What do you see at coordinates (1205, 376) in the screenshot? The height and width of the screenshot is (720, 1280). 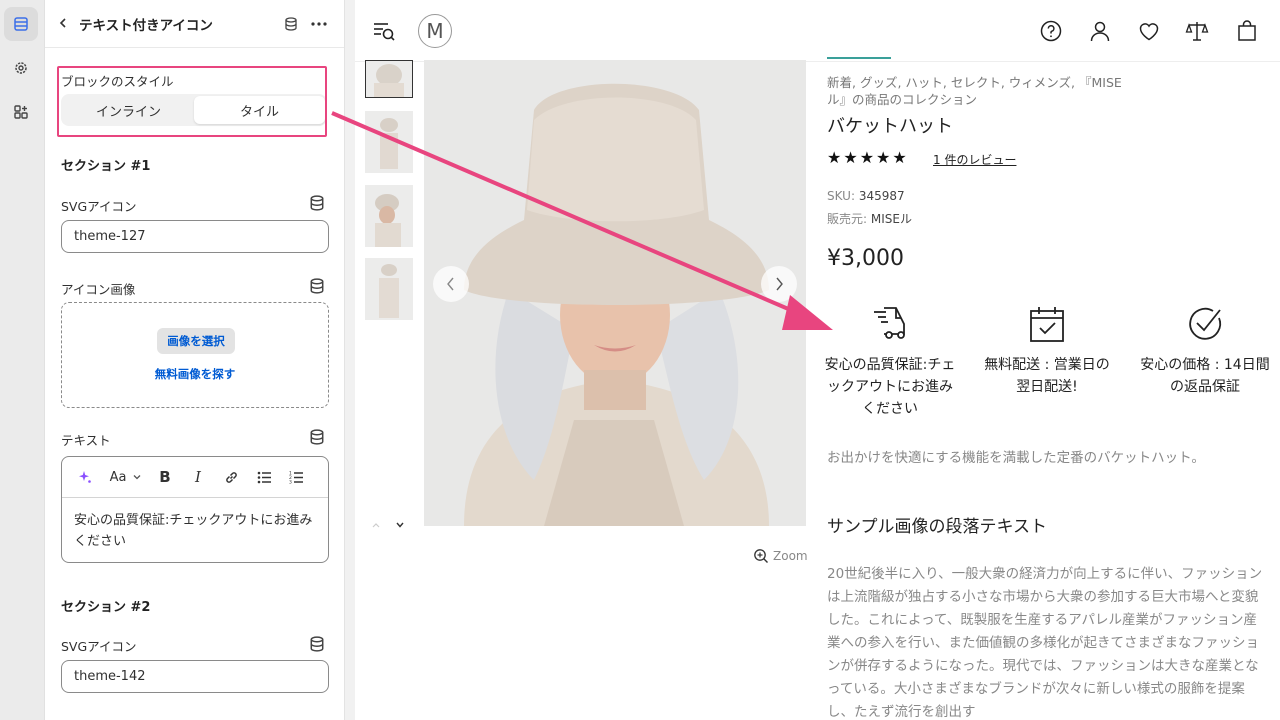 I see `feature-text: 安心の価格 : 14日間の返品保証` at bounding box center [1205, 376].